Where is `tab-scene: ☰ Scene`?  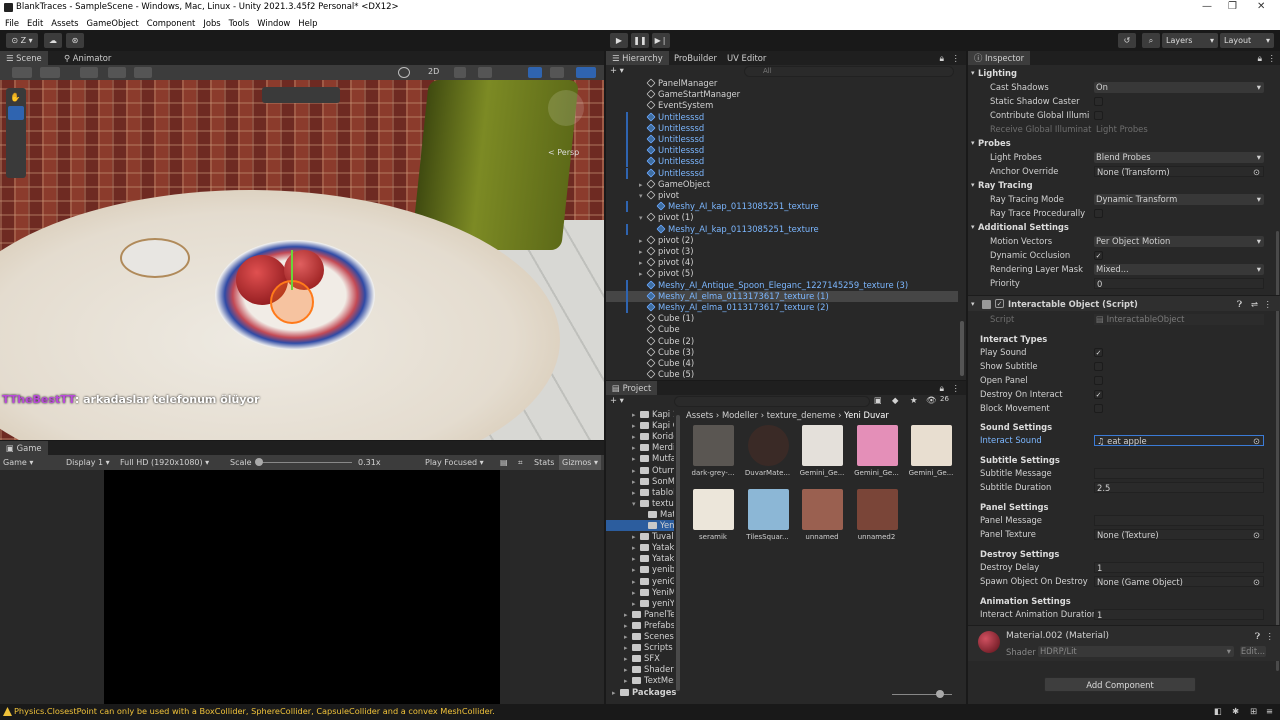
tab-scene: ☰ Scene is located at coordinates (24, 58).